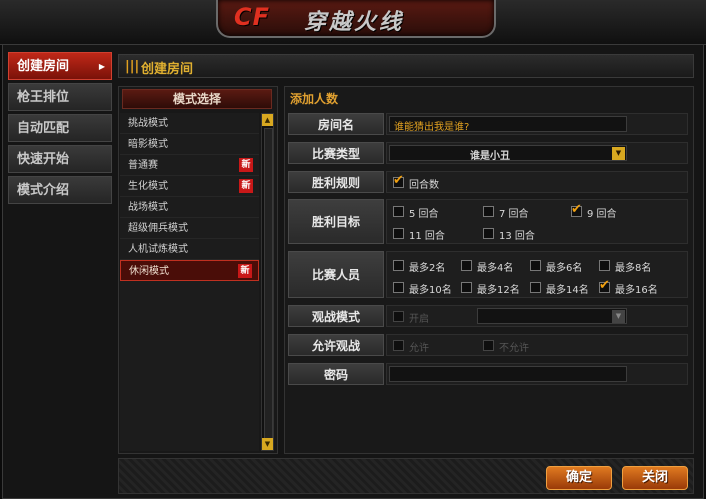 The width and height of the screenshot is (706, 499). Describe the element at coordinates (466, 265) in the screenshot. I see `players-4-checkbox` at that location.